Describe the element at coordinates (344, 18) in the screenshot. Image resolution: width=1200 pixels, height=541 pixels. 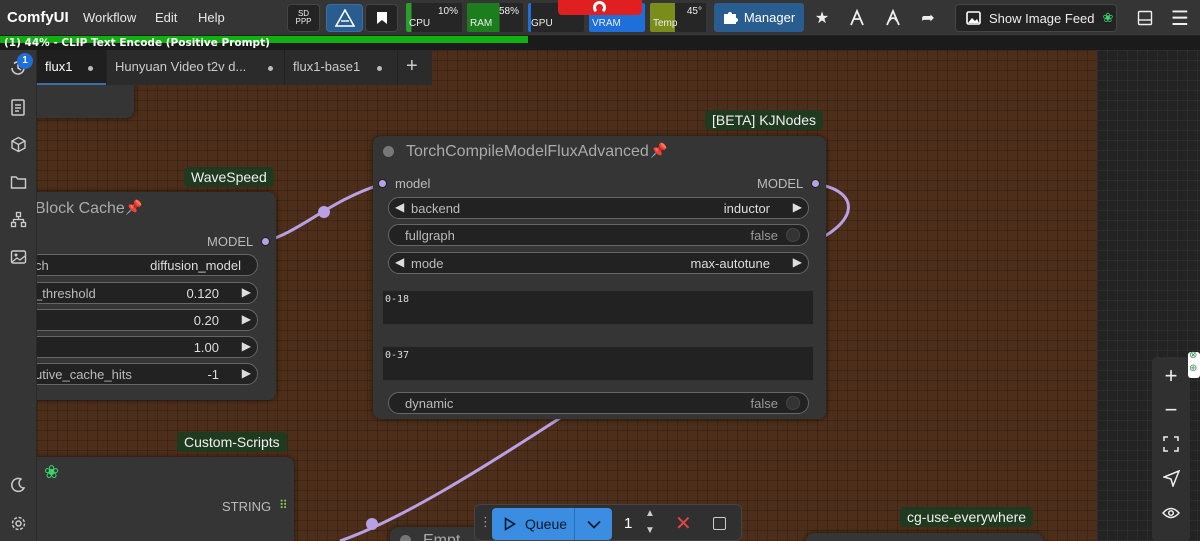
I see `workflow-logo-button` at that location.